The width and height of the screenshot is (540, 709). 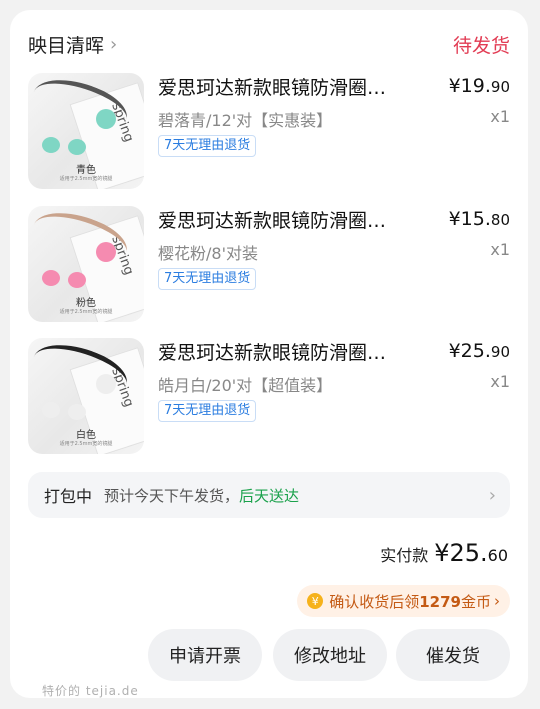 I want to click on request-invoice-button: 申请开票, so click(x=205, y=655).